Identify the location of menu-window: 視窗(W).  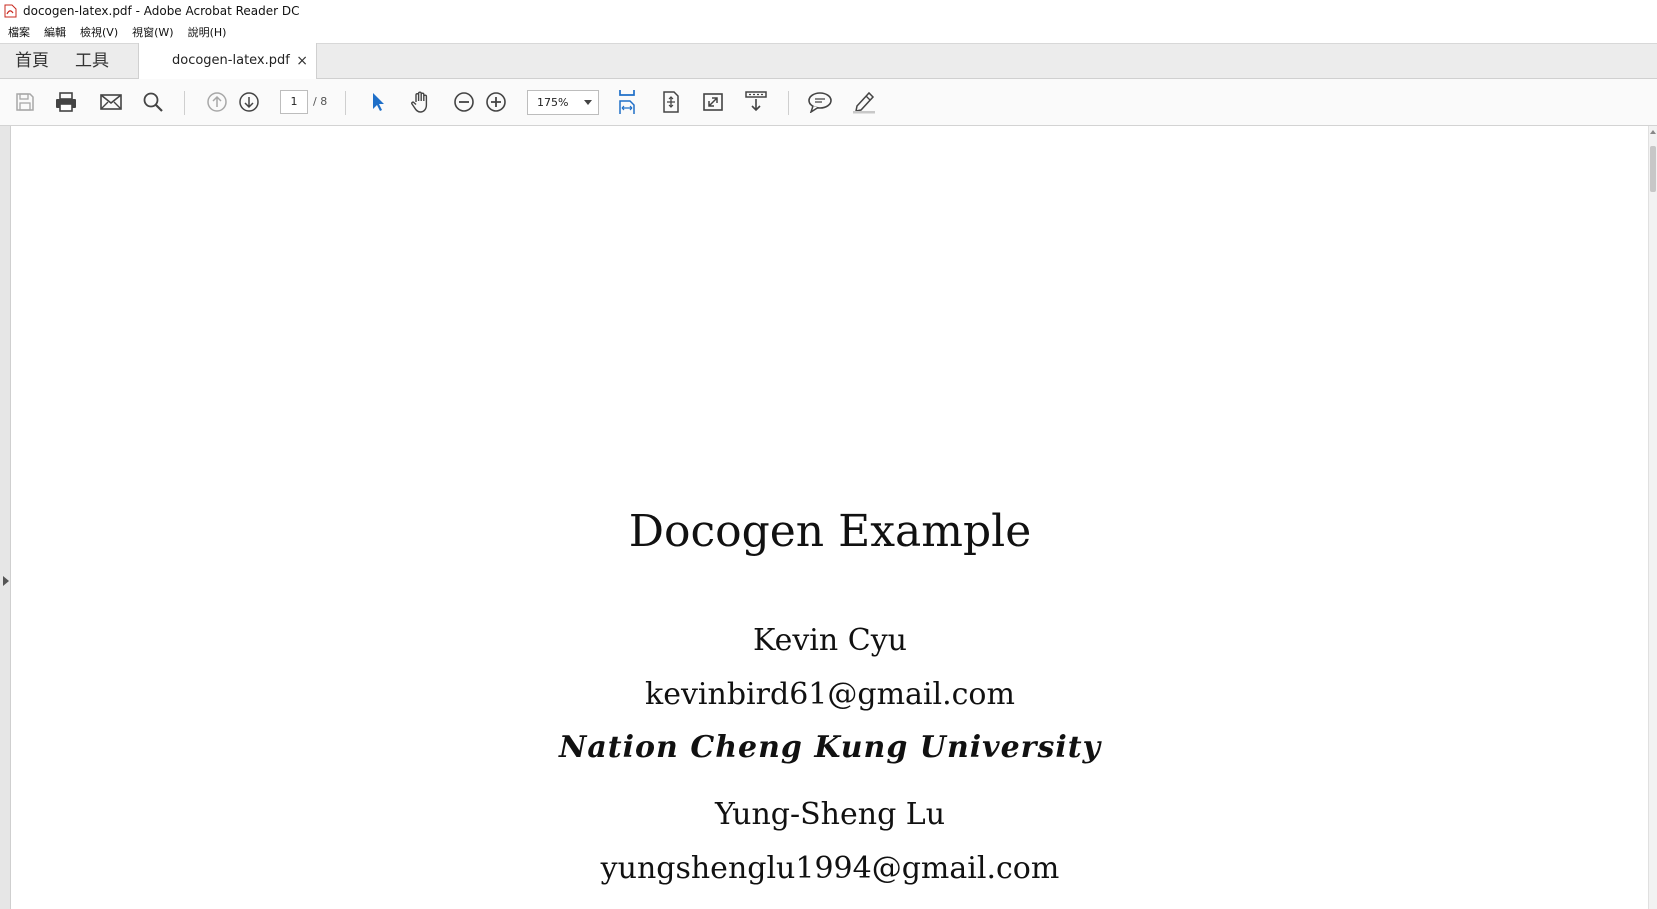
(152, 32).